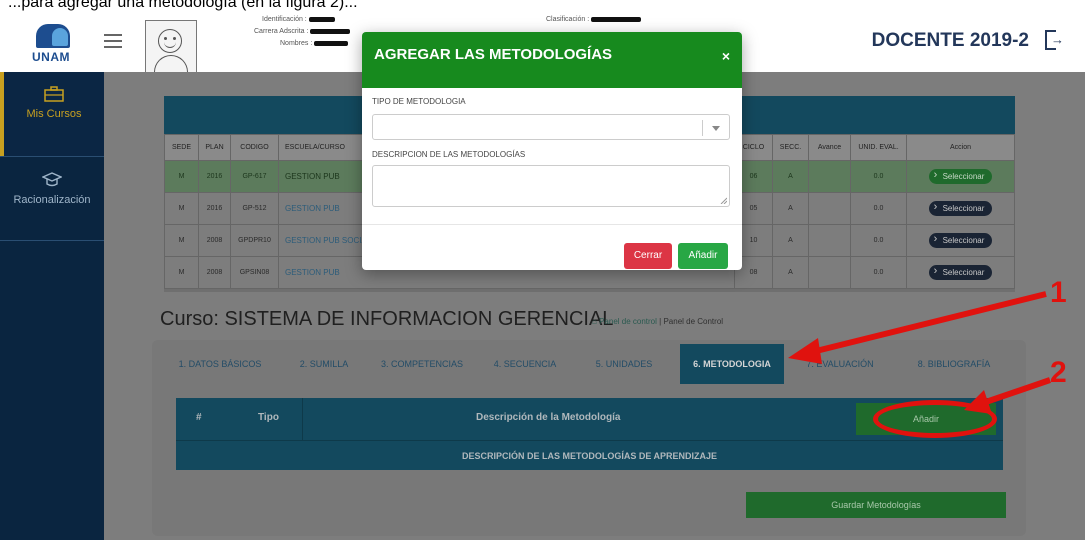 The image size is (1085, 540). I want to click on col-plan: PLAN, so click(214, 147).